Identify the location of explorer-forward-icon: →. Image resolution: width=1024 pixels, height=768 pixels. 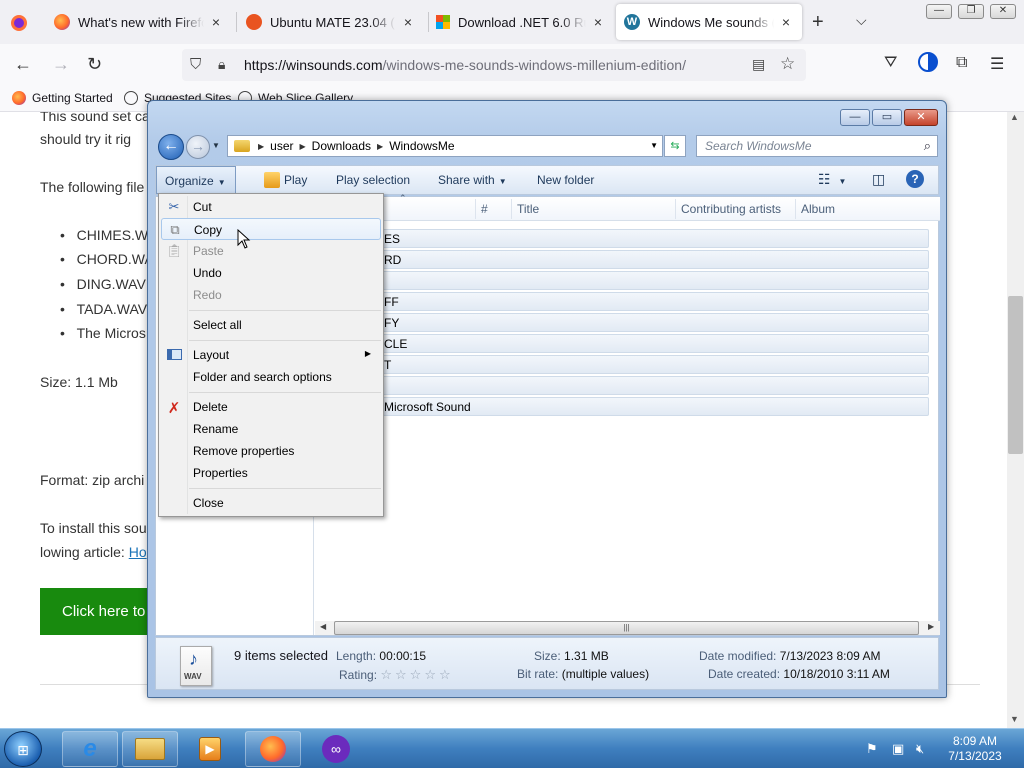
(198, 147).